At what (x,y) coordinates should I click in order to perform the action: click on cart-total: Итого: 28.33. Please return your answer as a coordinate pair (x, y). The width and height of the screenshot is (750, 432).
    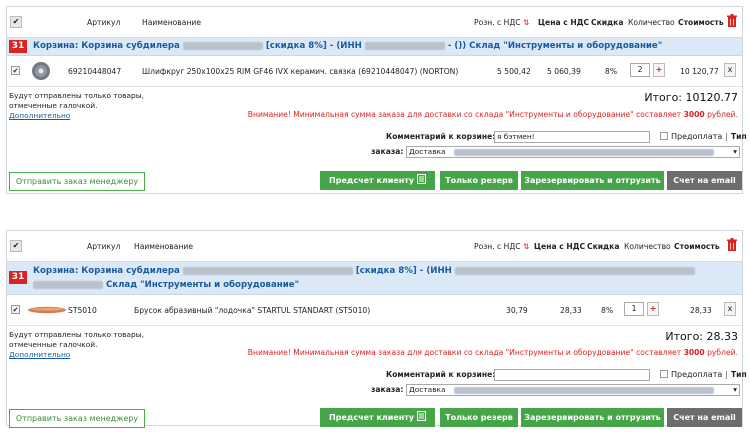
    Looking at the image, I should click on (701, 336).